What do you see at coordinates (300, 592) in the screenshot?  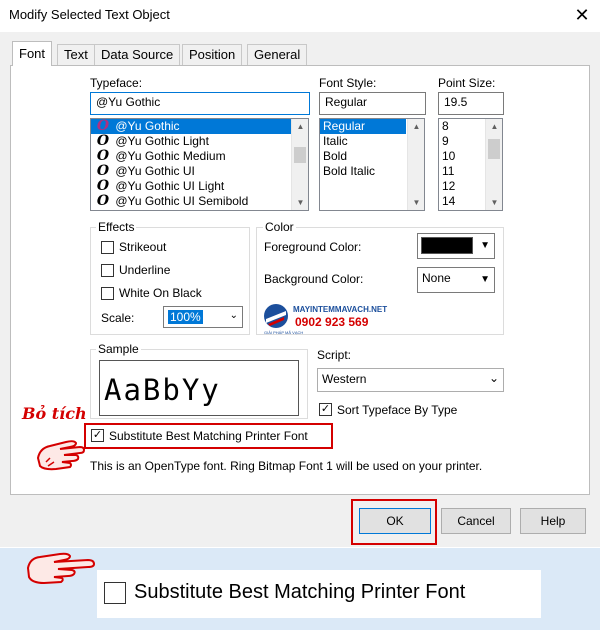 I see `callout-label: Substitute Best Matching Printer Font` at bounding box center [300, 592].